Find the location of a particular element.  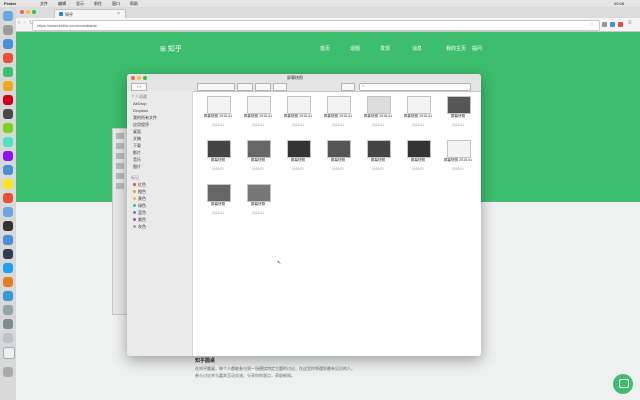

nav-explore: 发现 is located at coordinates (385, 48).